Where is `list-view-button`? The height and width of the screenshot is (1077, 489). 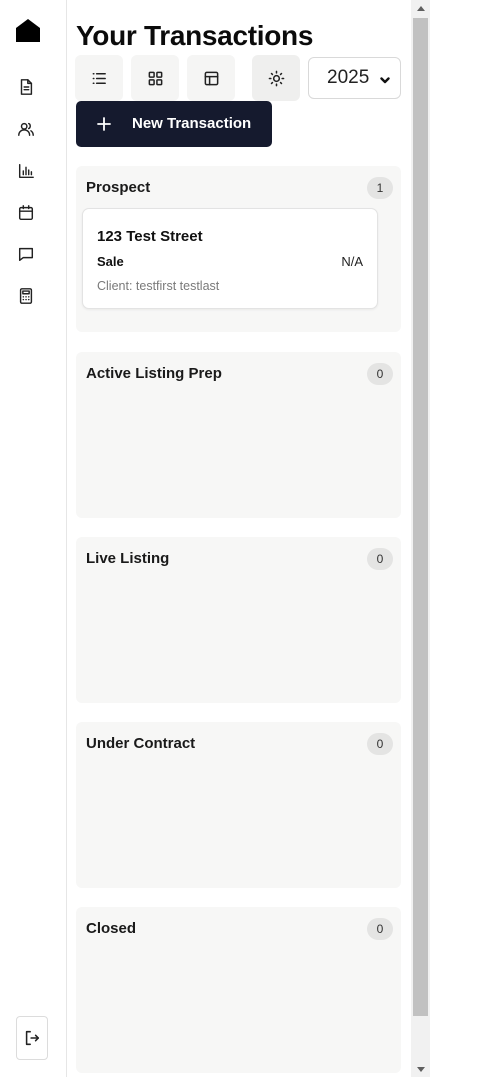
list-view-button is located at coordinates (99, 78).